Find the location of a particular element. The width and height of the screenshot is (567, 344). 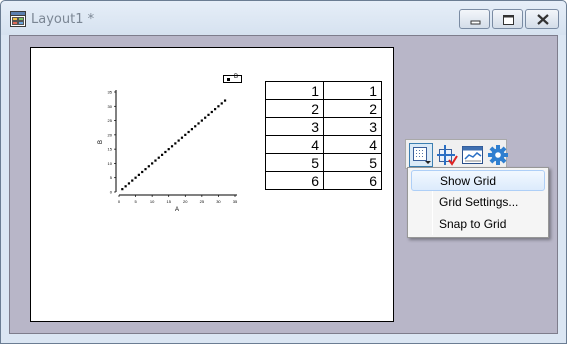

x-tick-label: 25 is located at coordinates (202, 201).